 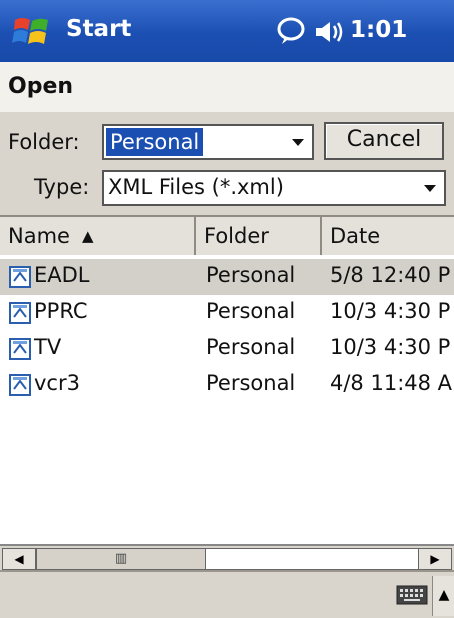 I want to click on folder-dropdown: Personal, so click(x=208, y=142).